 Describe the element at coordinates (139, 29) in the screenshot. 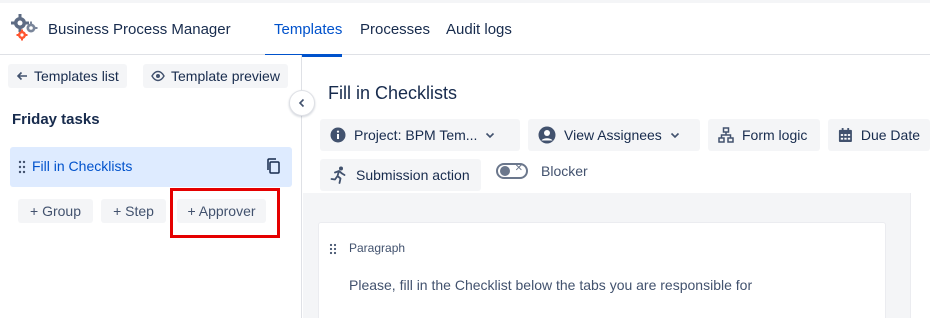

I see `app-title: Business Process Manager` at that location.